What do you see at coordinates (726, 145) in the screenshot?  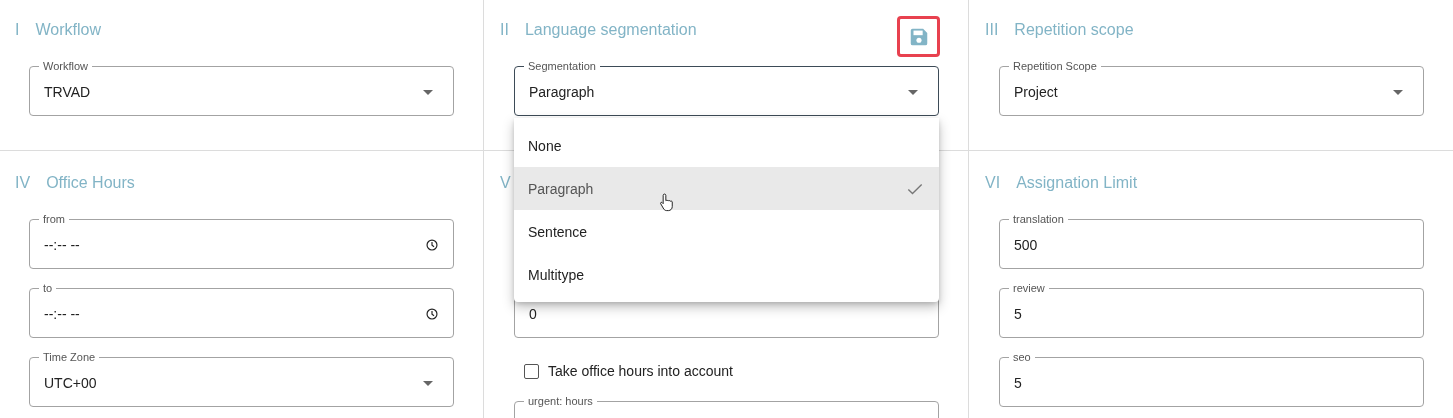 I see `menu-option: None` at bounding box center [726, 145].